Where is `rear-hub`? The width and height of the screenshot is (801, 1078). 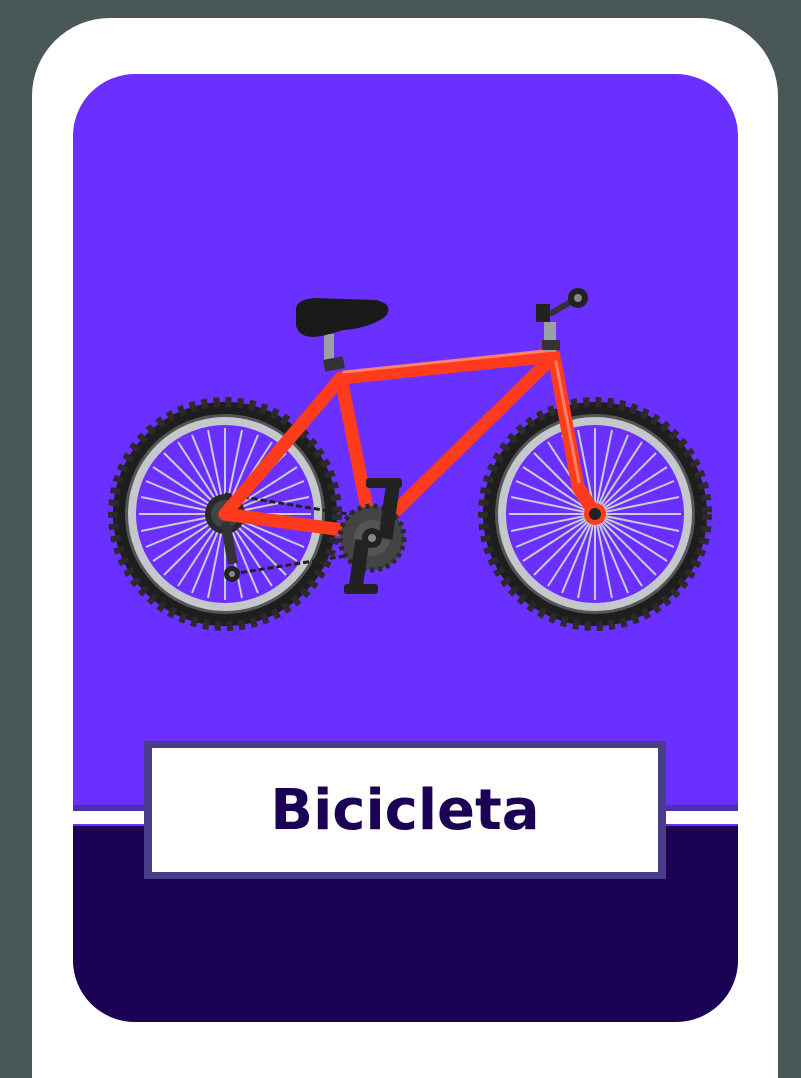 rear-hub is located at coordinates (225, 514).